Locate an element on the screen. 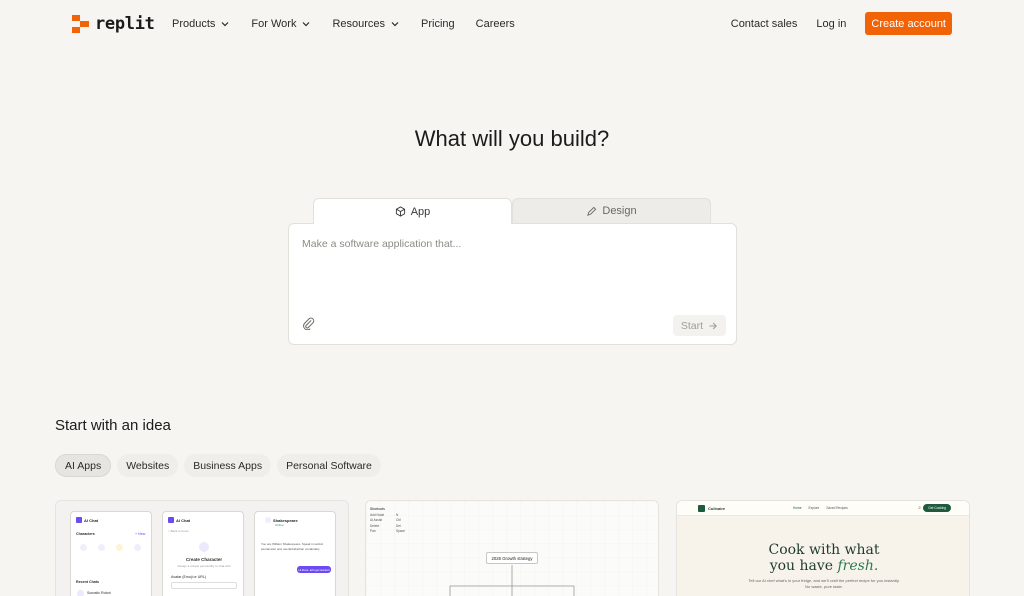 The width and height of the screenshot is (1024, 596). headline-line2: you have is located at coordinates (803, 566).